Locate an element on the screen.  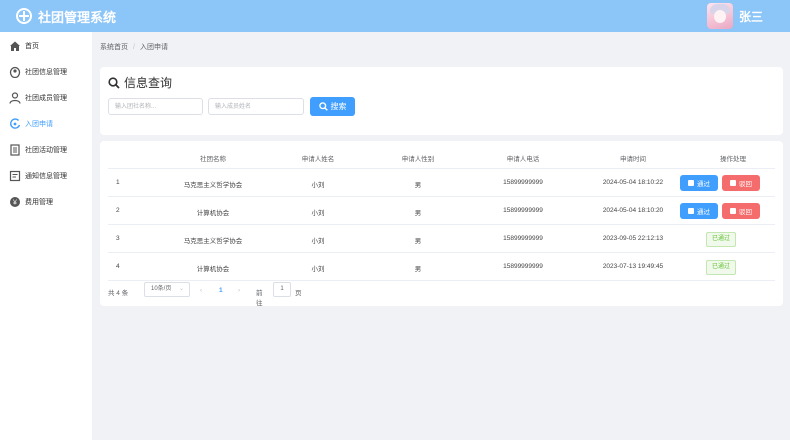
page-size-value: 10条/页 is located at coordinates (161, 289).